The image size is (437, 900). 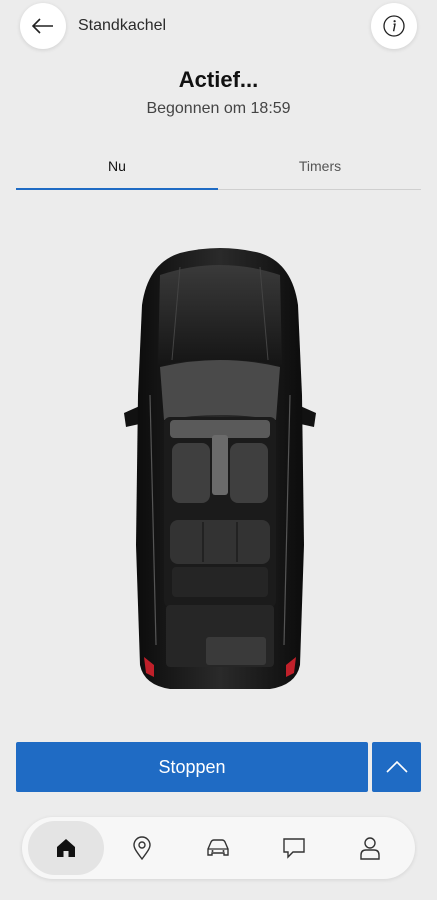 I want to click on info-icon, so click(x=394, y=26).